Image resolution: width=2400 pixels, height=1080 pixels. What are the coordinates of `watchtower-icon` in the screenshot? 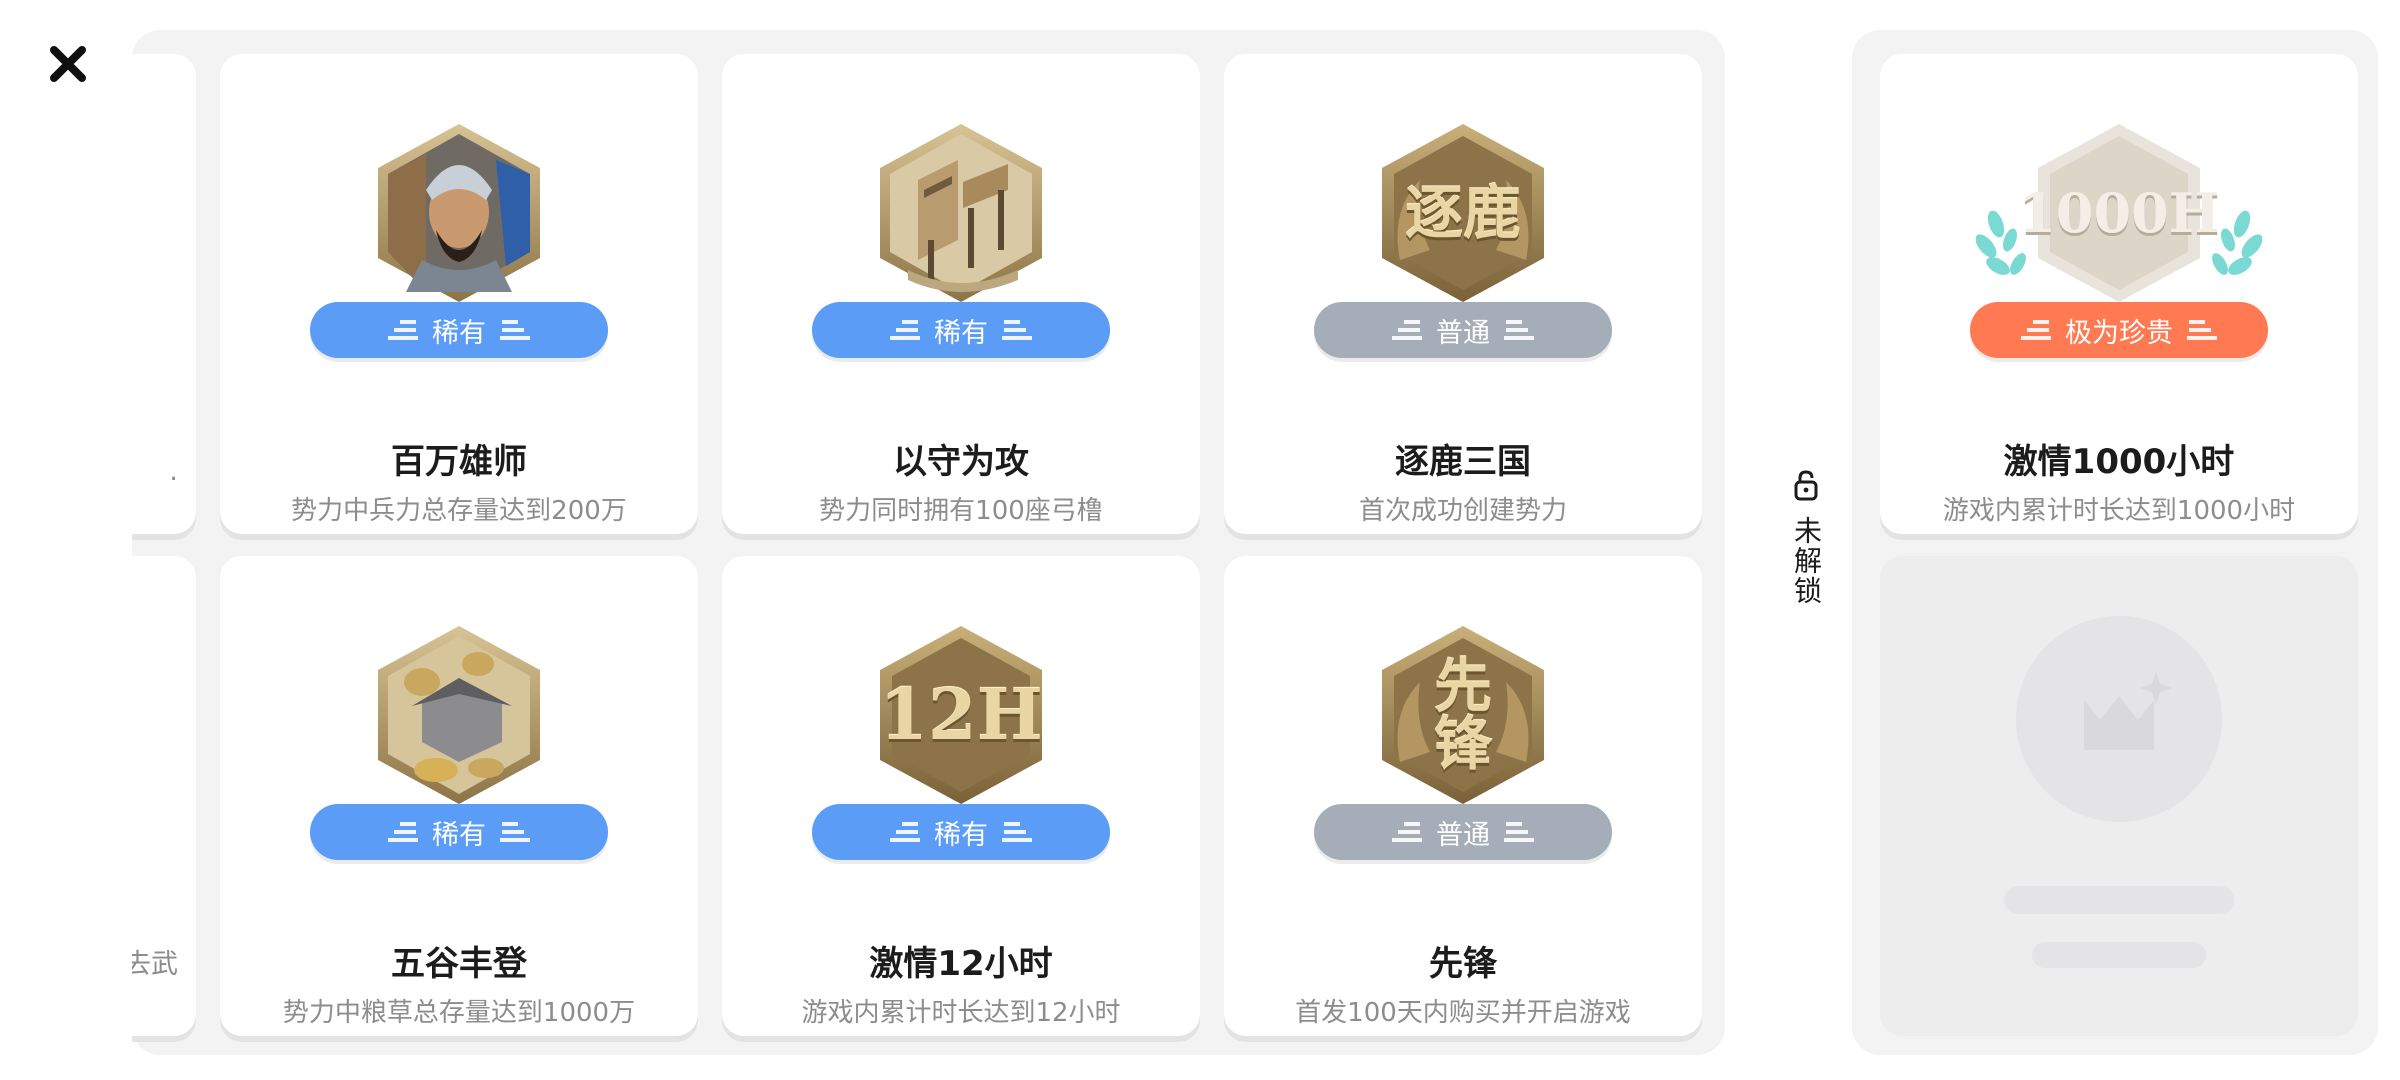 It's located at (961, 213).